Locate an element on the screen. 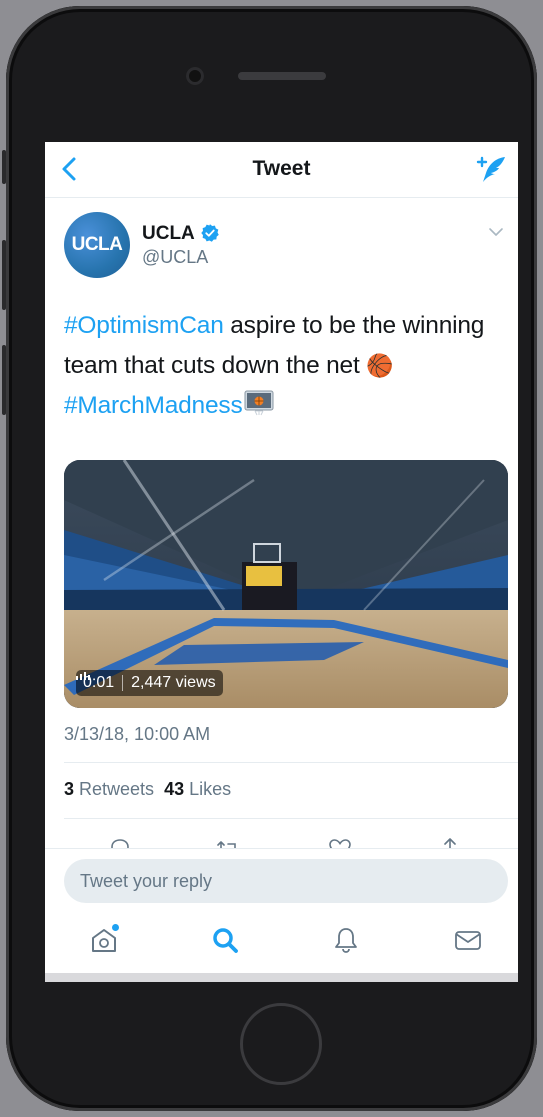 The height and width of the screenshot is (1117, 543). chevron-down-icon is located at coordinates (496, 232).